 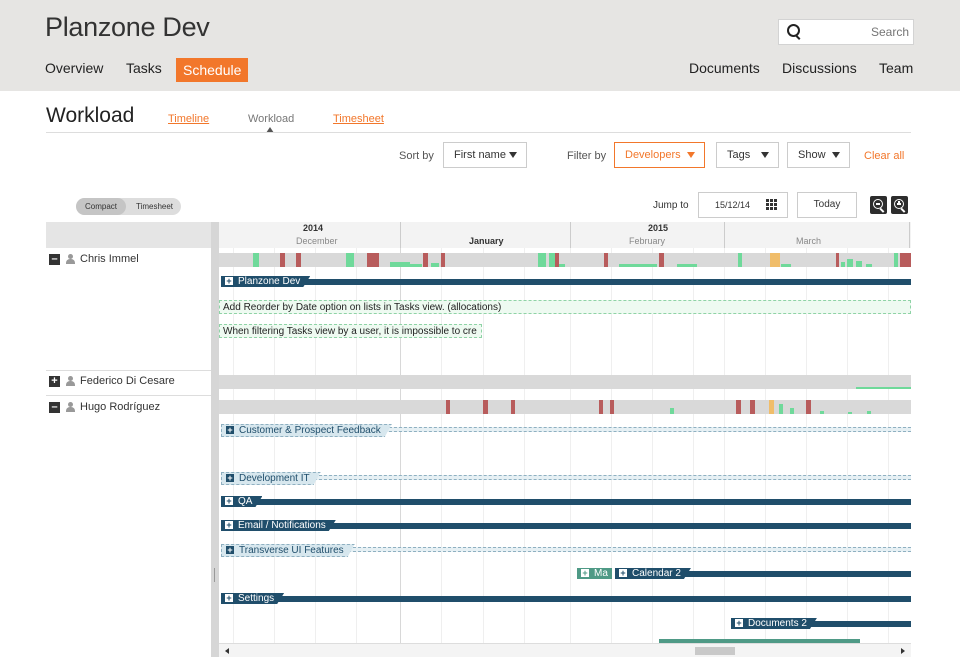 What do you see at coordinates (101, 206) in the screenshot?
I see `view-compact-button: Compact` at bounding box center [101, 206].